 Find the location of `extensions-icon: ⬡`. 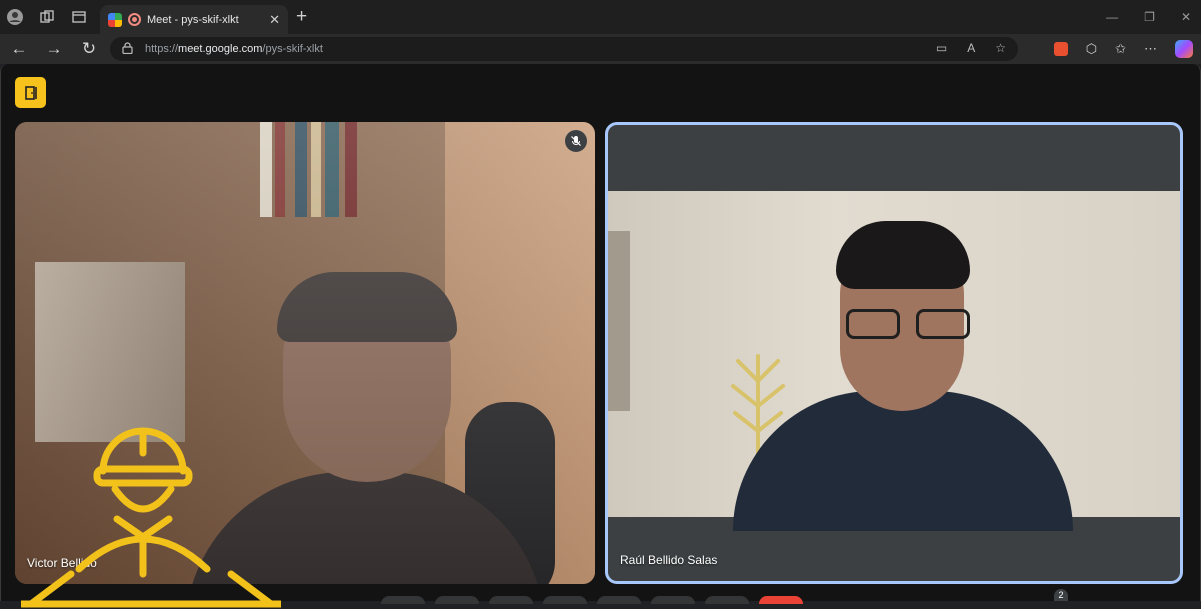

extensions-icon: ⬡ is located at coordinates (1091, 49).